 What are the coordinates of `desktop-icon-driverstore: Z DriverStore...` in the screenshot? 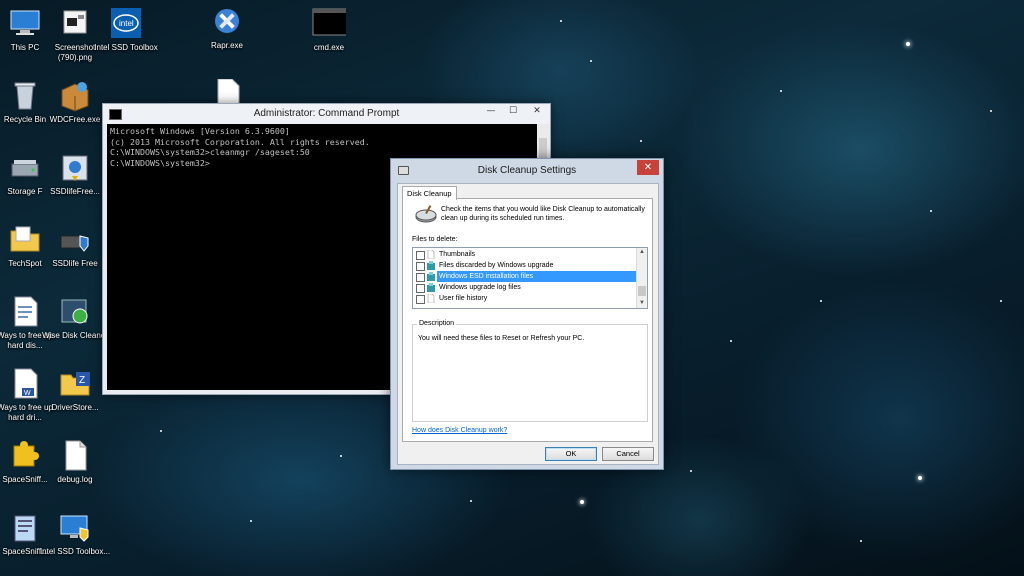 It's located at (75, 389).